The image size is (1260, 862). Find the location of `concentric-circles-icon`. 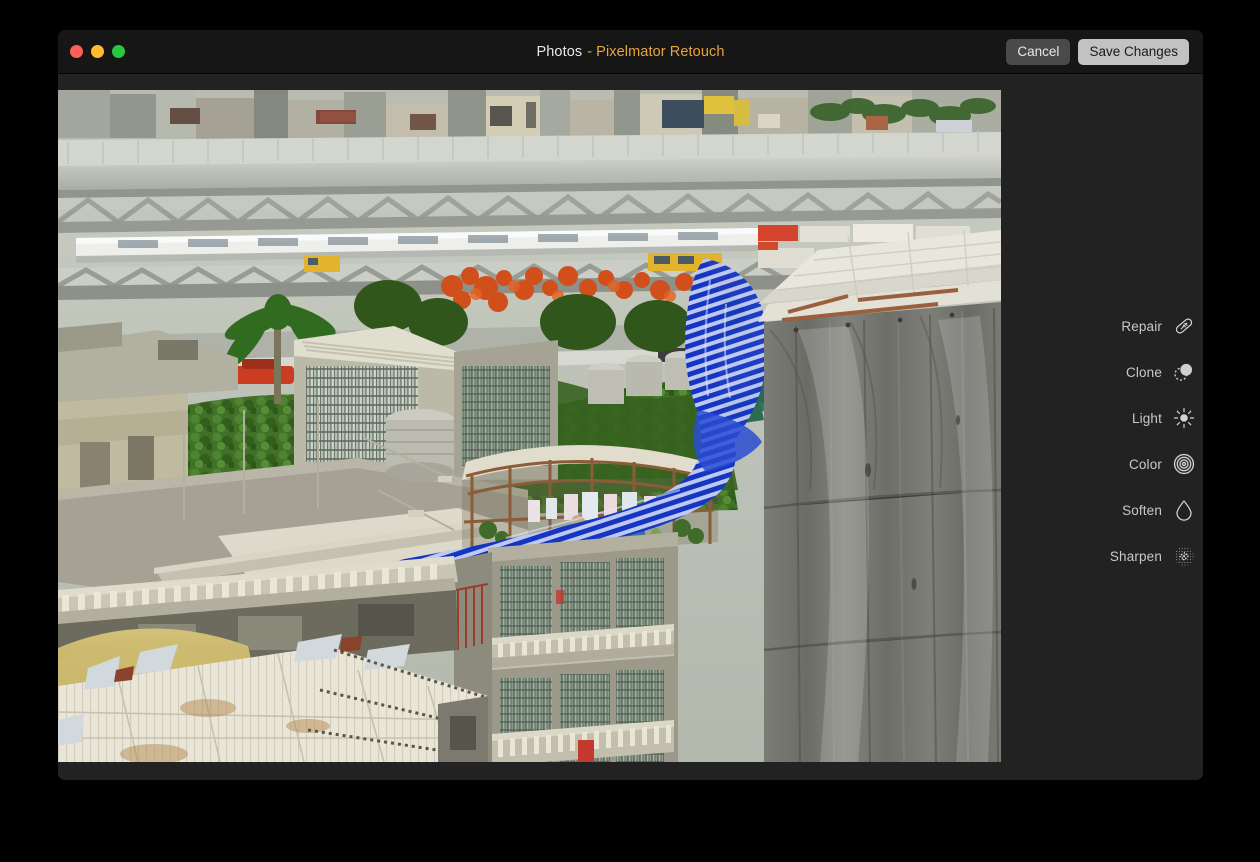

concentric-circles-icon is located at coordinates (1184, 464).